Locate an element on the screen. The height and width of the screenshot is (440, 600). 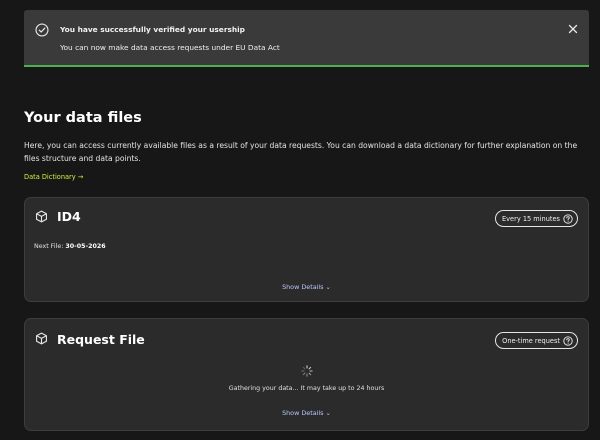
card-title: Request File is located at coordinates (101, 339).